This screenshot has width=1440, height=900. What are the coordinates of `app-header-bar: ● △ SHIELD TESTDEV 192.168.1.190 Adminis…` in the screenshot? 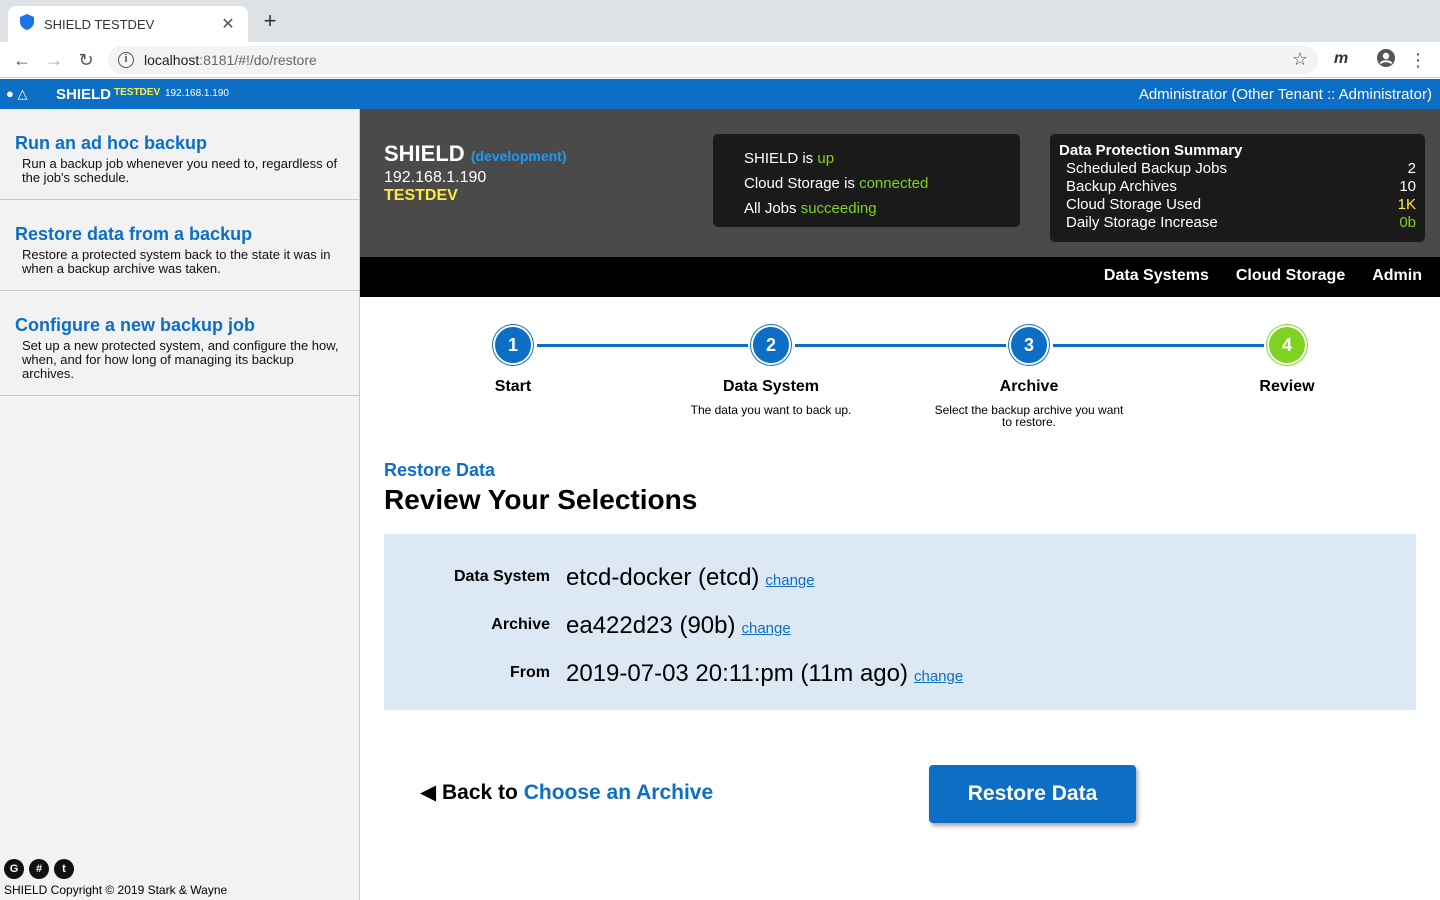 It's located at (720, 94).